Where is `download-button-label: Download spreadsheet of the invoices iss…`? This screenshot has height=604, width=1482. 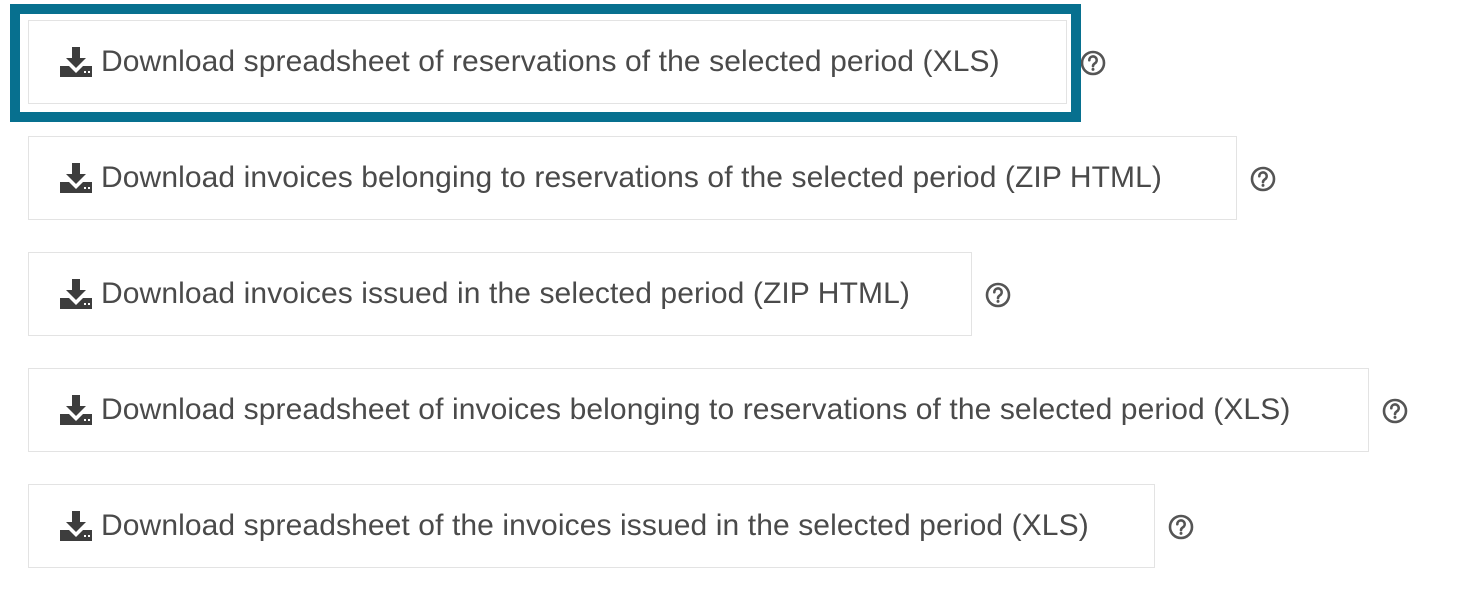 download-button-label: Download spreadsheet of the invoices iss… is located at coordinates (595, 525).